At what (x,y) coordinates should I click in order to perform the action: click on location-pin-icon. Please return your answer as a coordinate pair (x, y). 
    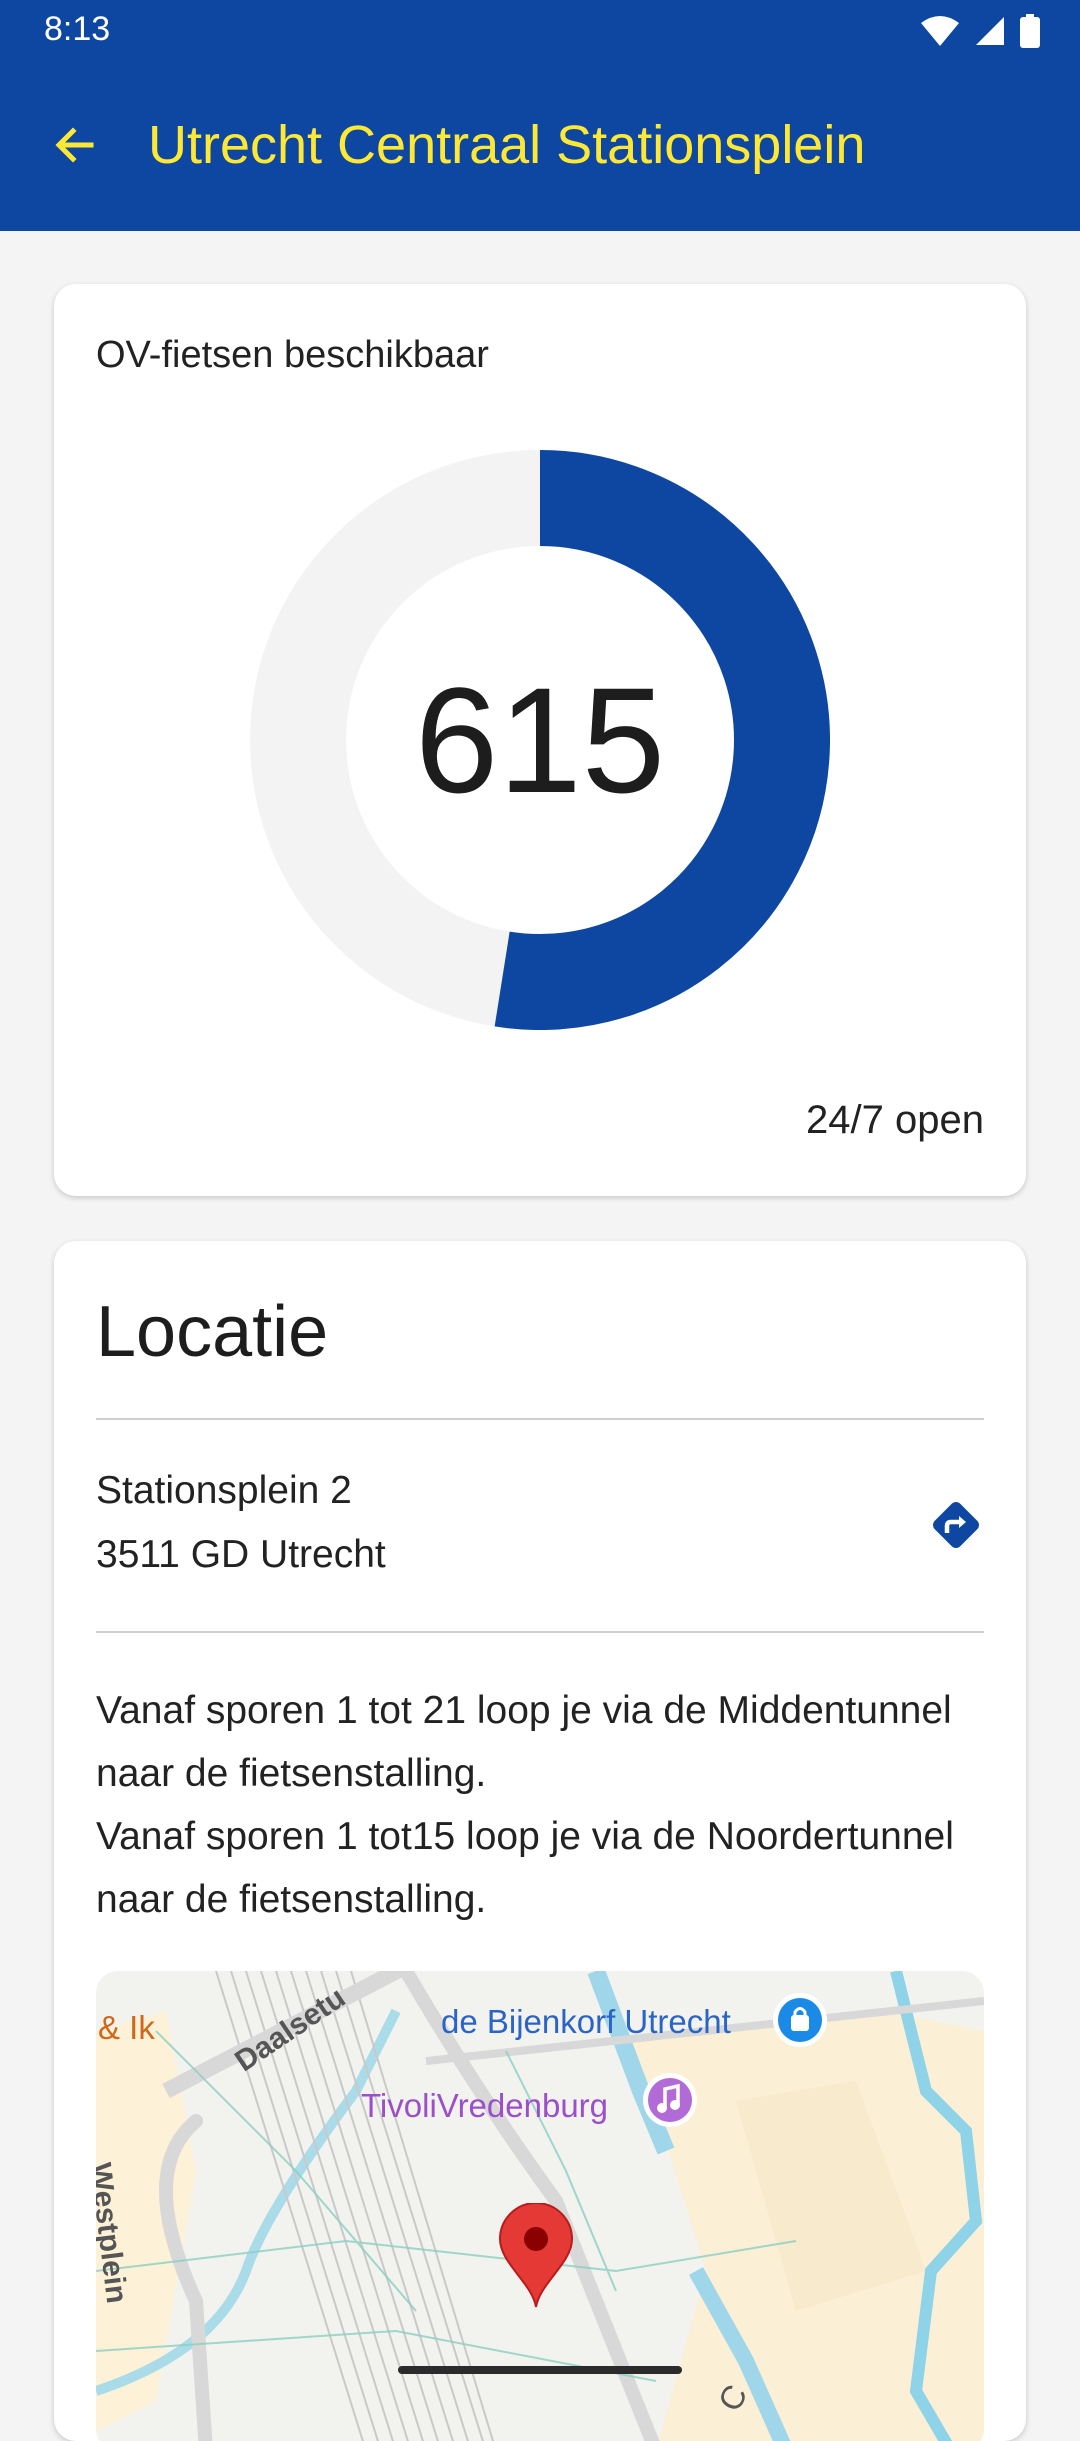
    Looking at the image, I should click on (536, 2255).